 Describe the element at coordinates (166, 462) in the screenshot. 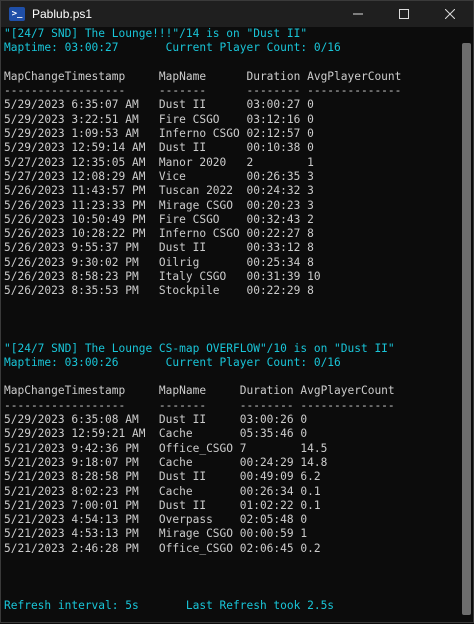

I see `console-line: 5/21/2023 9:18:07 PM Cache 00:24:29 14.8` at that location.